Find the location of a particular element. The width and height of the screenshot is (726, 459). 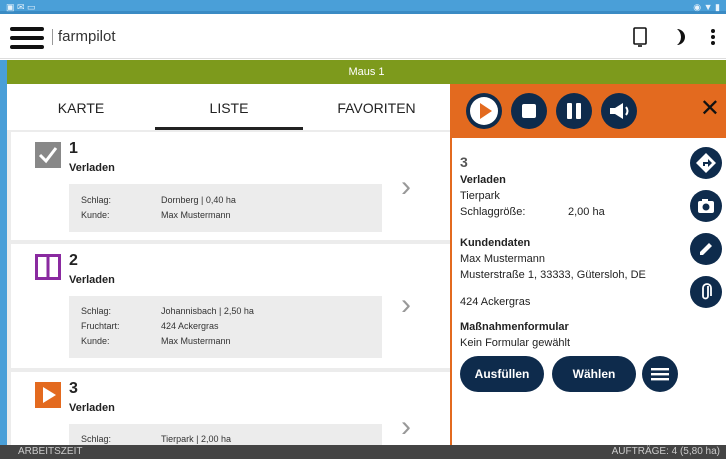

field-value: Johannisbach | 2,50 ha is located at coordinates (207, 311).